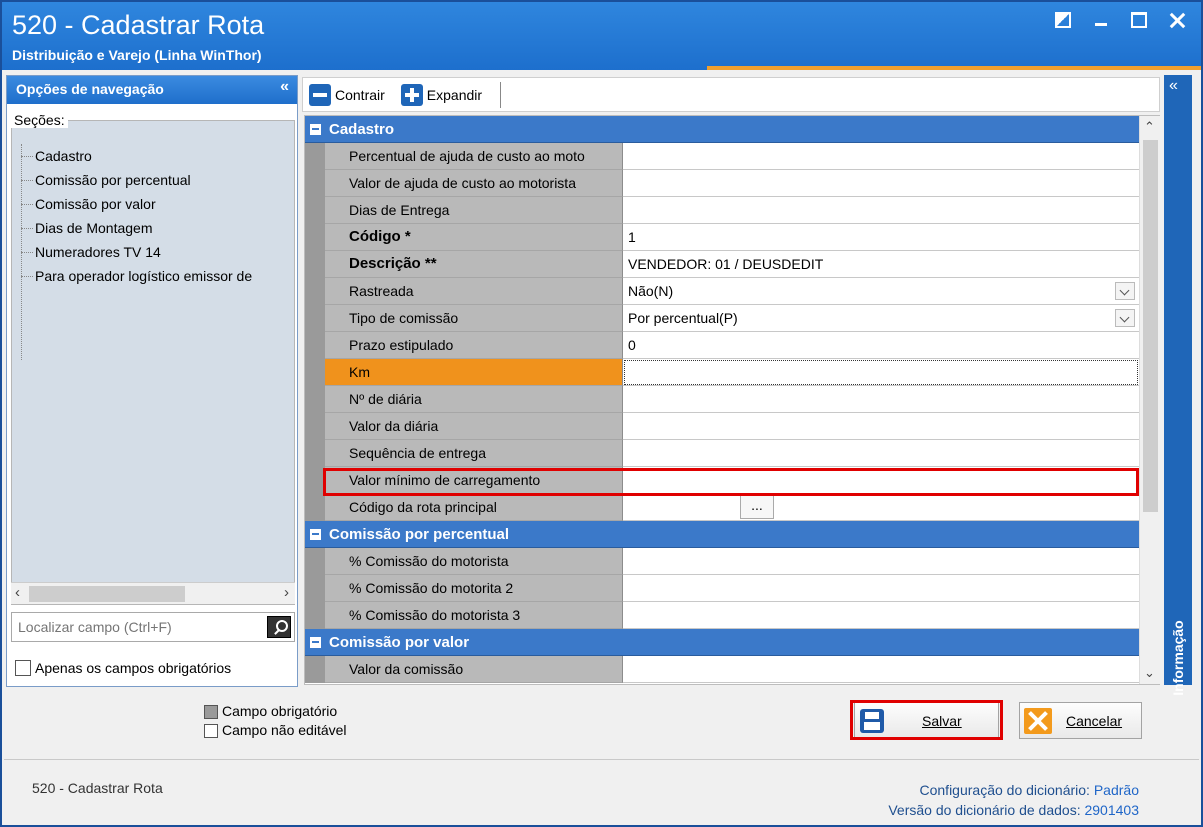  What do you see at coordinates (1101, 20) in the screenshot?
I see `minimize-icon` at bounding box center [1101, 20].